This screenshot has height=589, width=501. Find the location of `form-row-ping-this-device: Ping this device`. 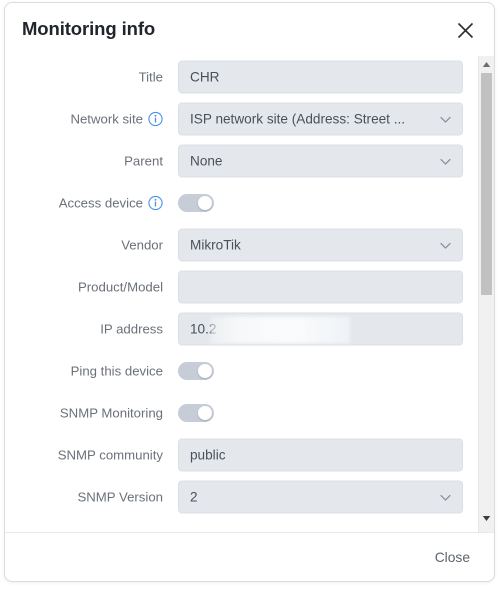

form-row-ping-this-device: Ping this device is located at coordinates (240, 371).